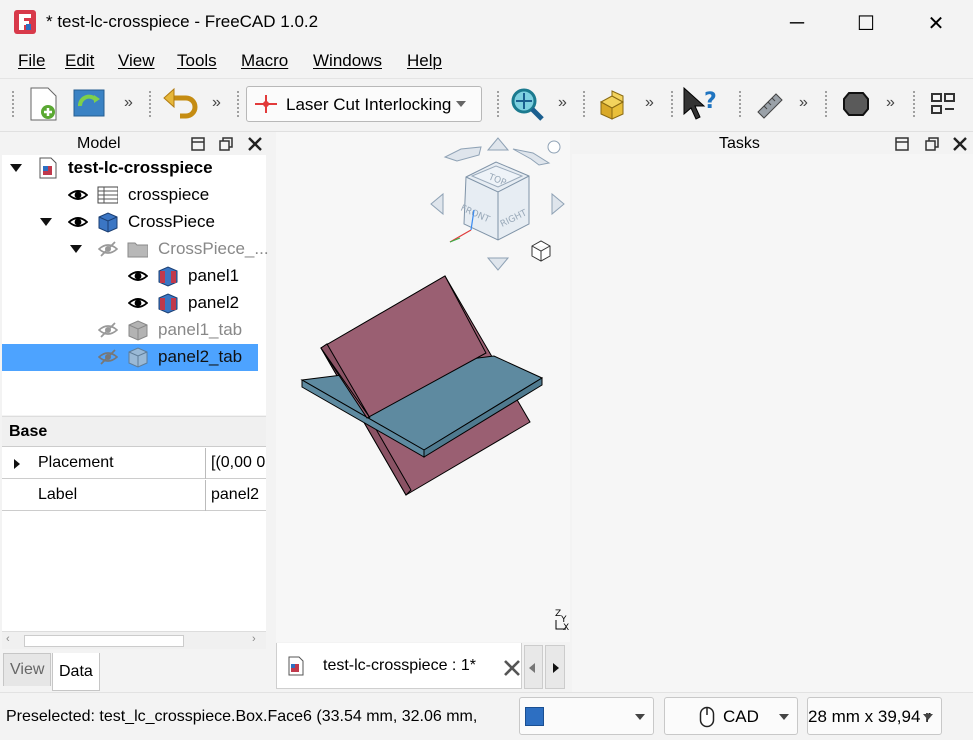 The height and width of the screenshot is (740, 973). I want to click on property-group-label: Base, so click(28, 431).